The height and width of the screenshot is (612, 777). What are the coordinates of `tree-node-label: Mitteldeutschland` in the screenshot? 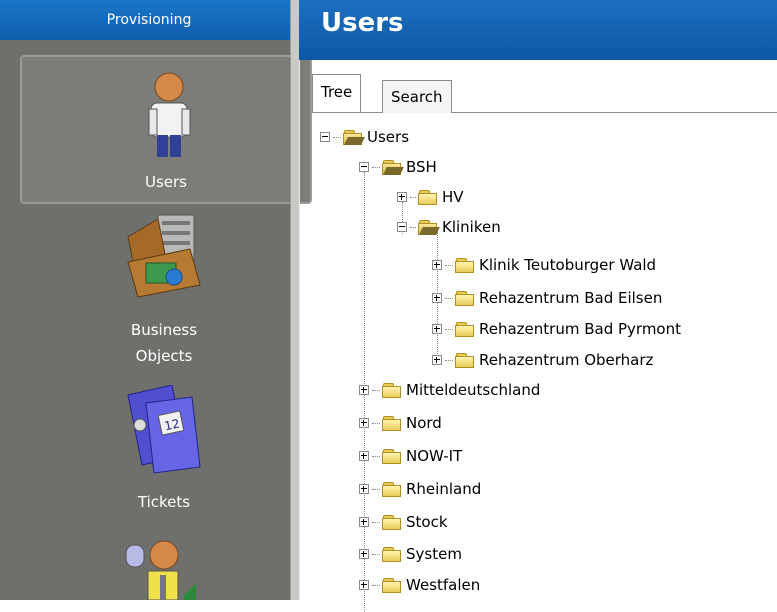 It's located at (473, 390).